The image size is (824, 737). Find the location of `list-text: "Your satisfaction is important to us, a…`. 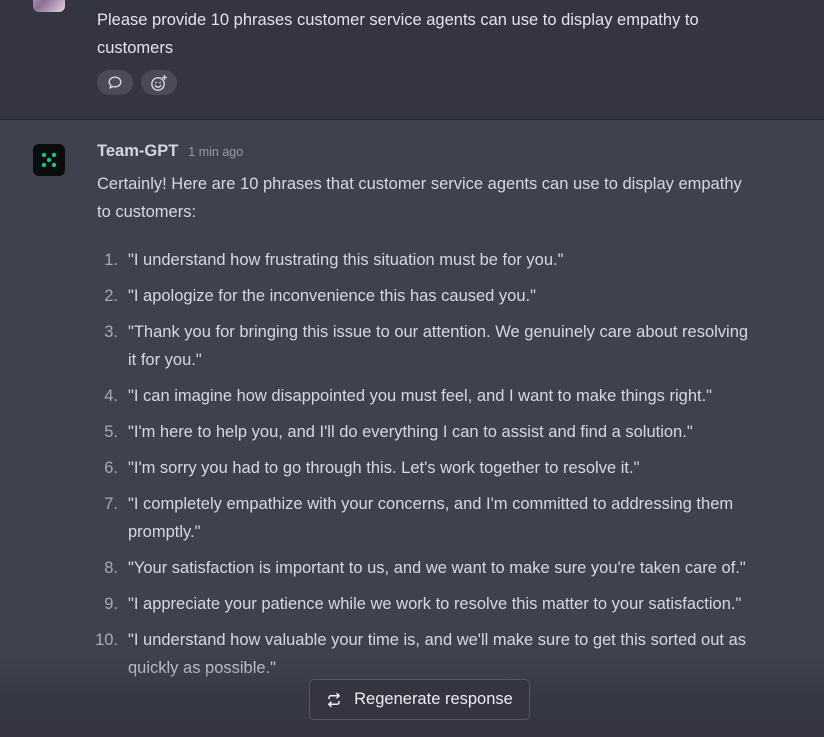

list-text: "Your satisfaction is important to us, a… is located at coordinates (437, 568).